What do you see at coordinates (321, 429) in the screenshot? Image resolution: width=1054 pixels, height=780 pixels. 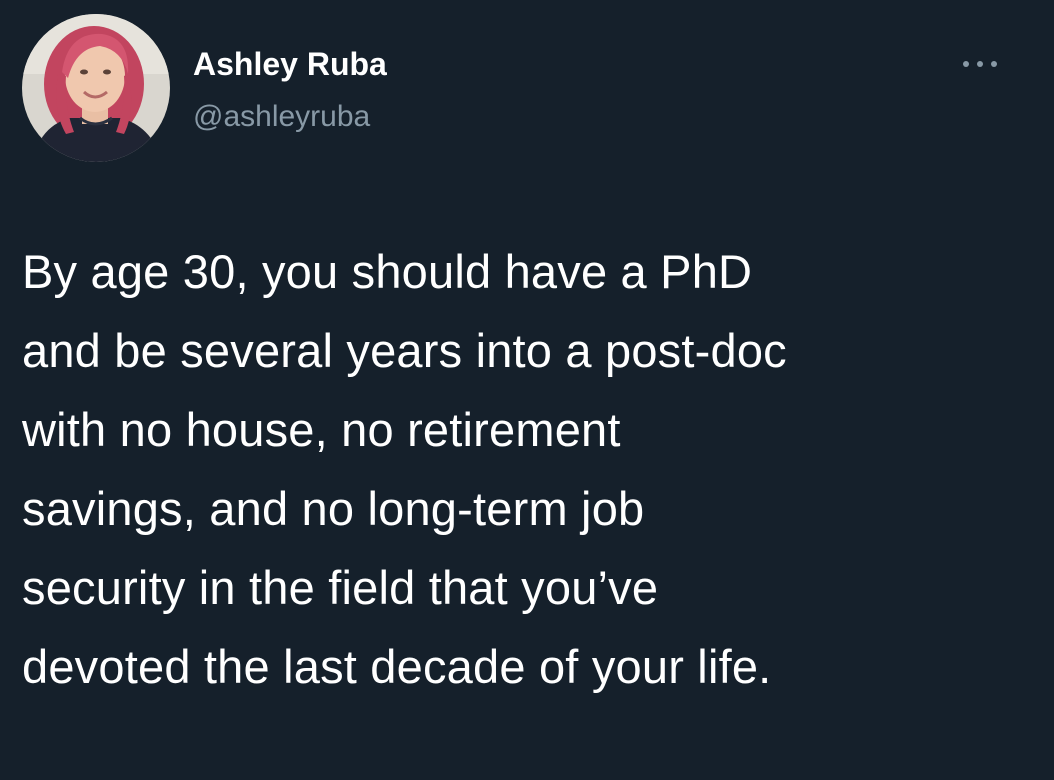 I see `tweet-text-line: with no house, no retirement` at bounding box center [321, 429].